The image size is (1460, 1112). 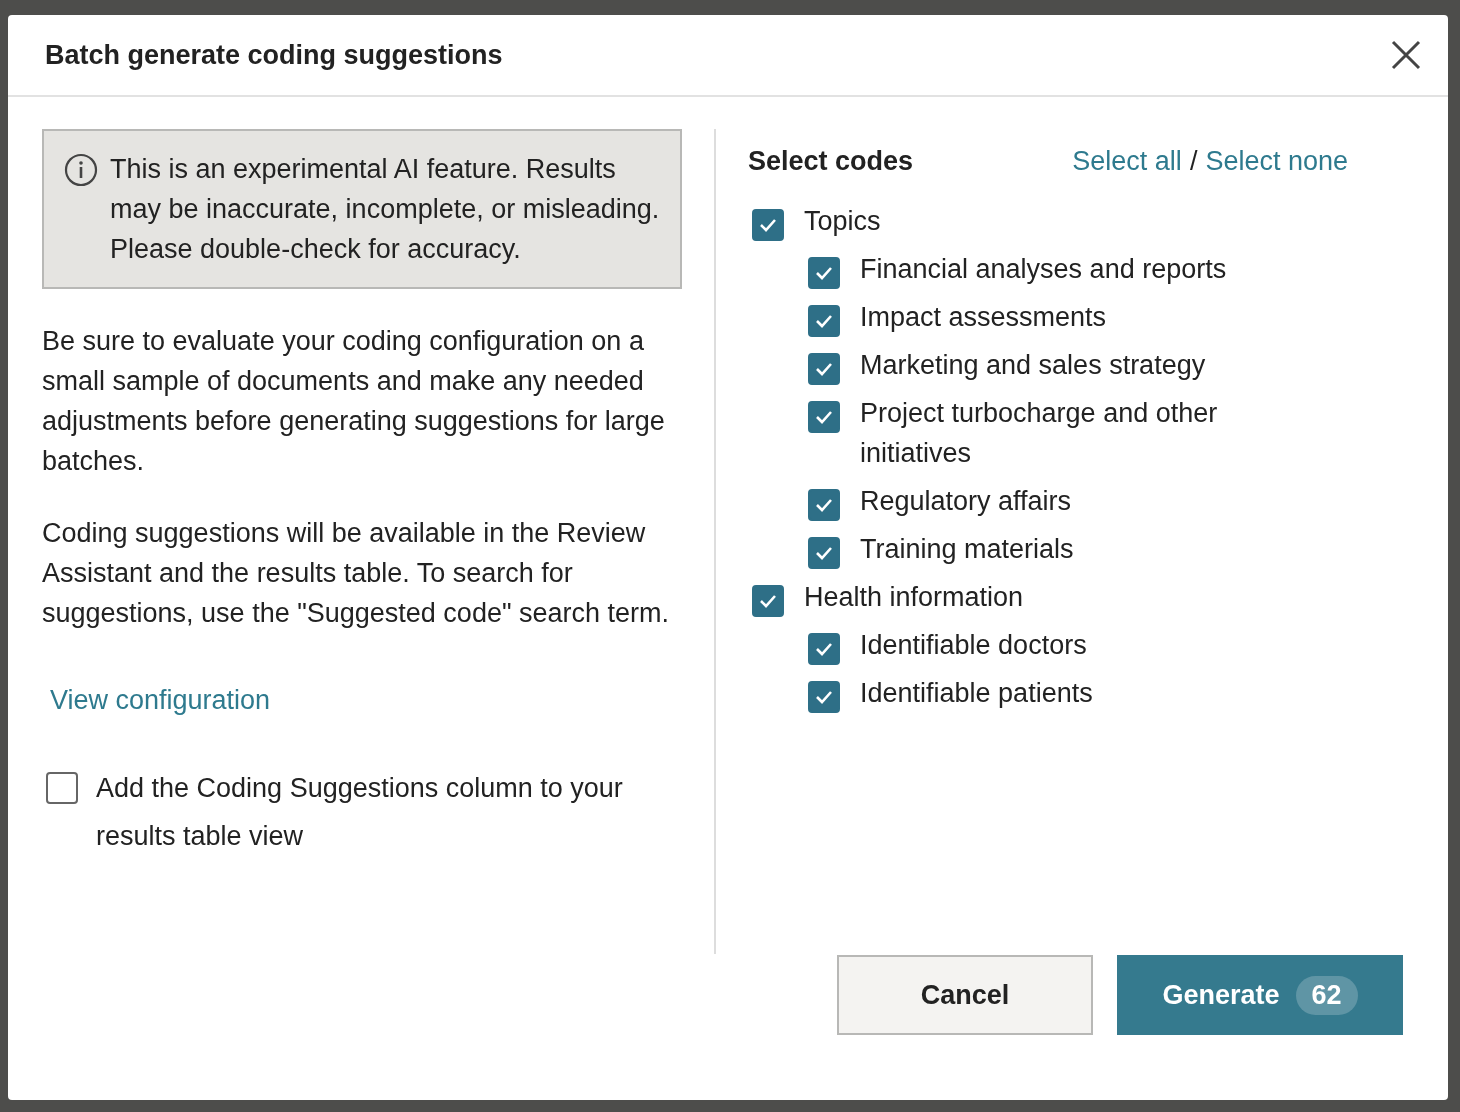 What do you see at coordinates (1043, 269) in the screenshot?
I see `code-label: Financial analyses and reports` at bounding box center [1043, 269].